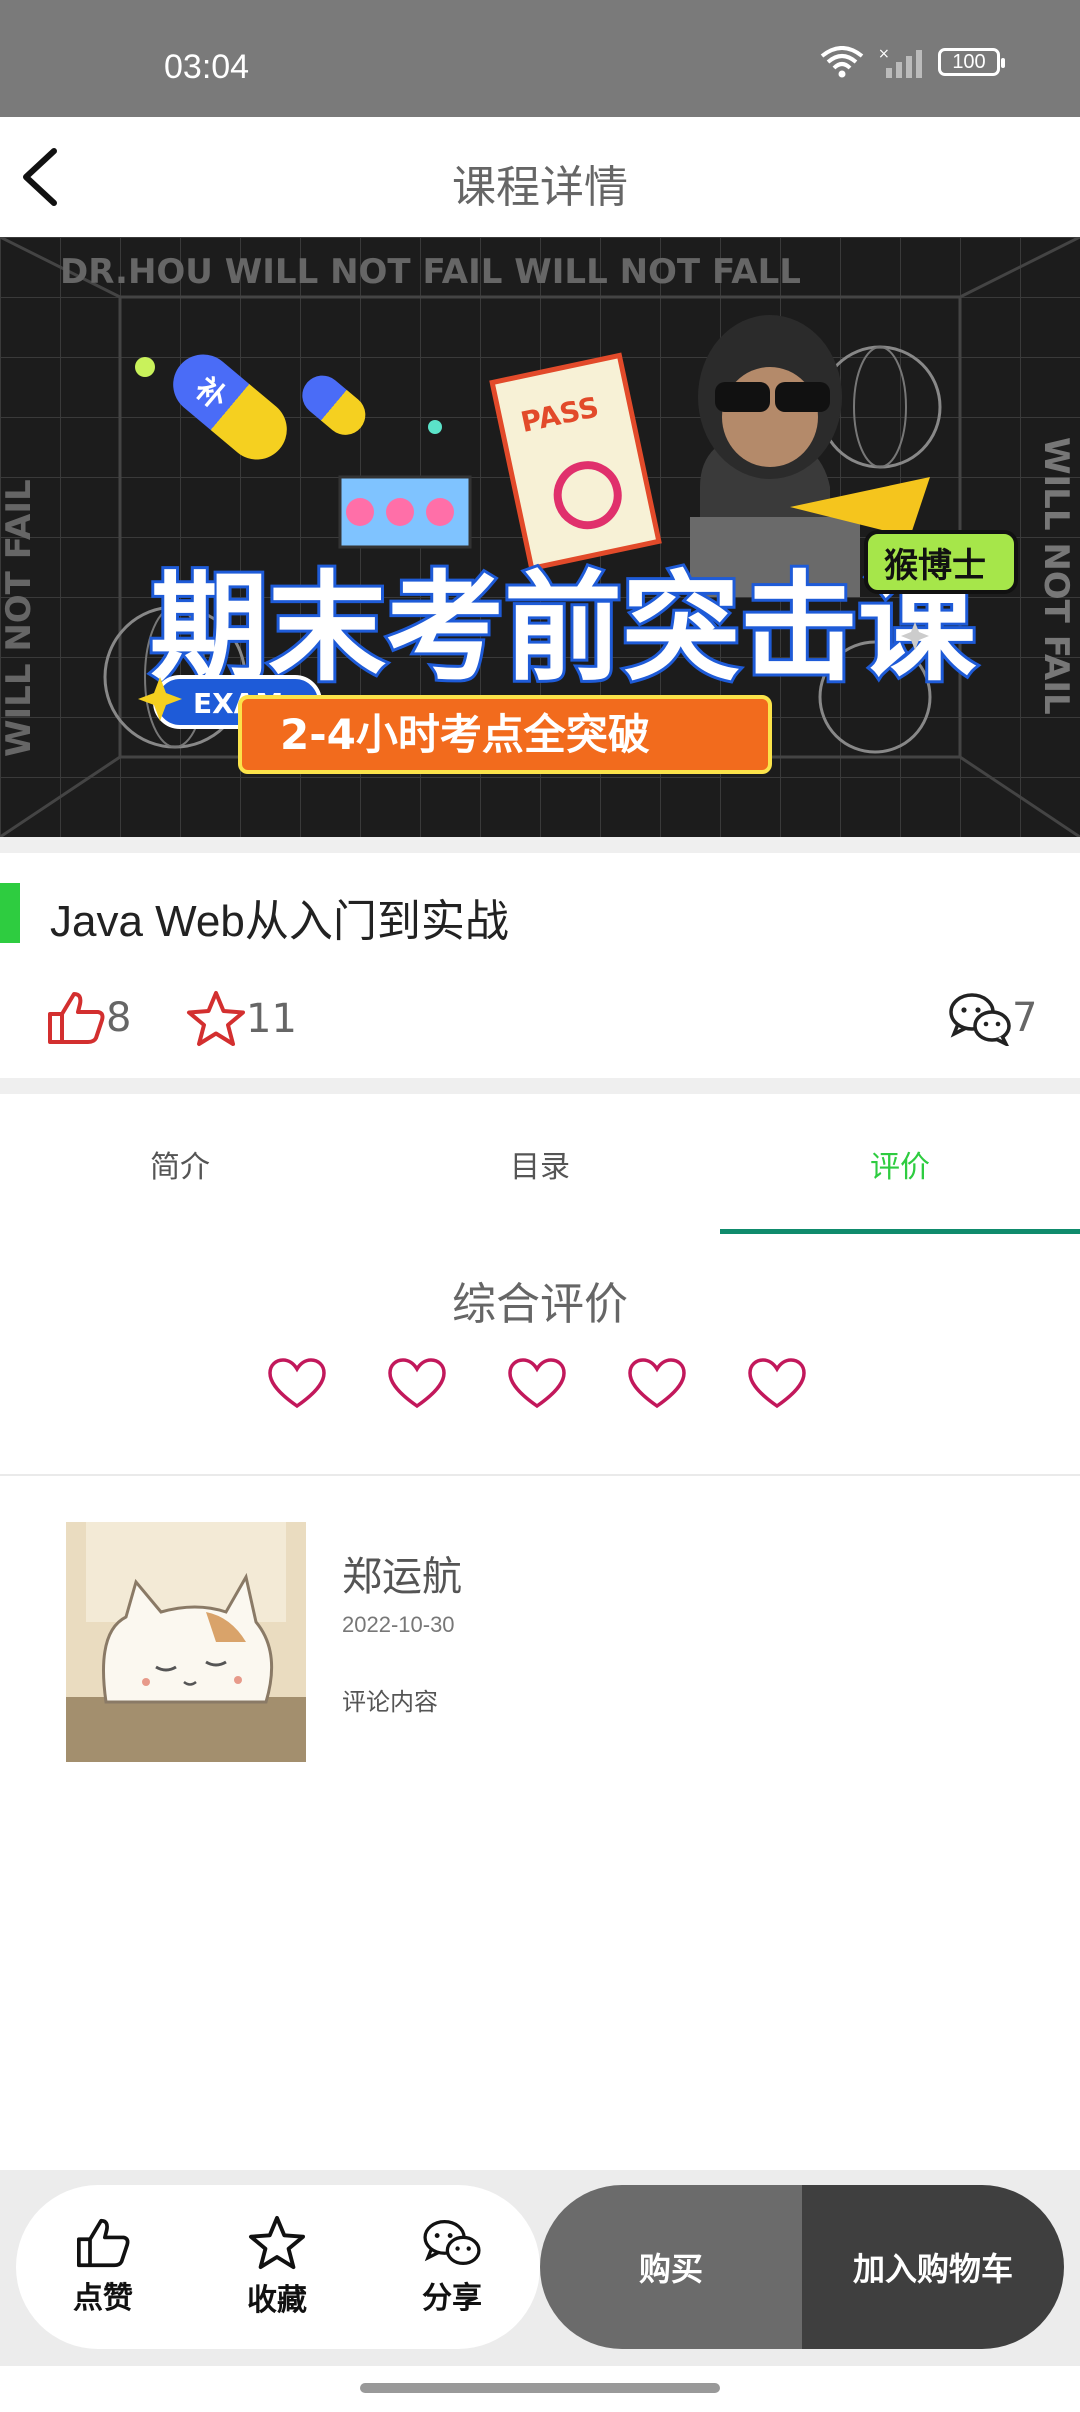 The width and height of the screenshot is (1080, 2412). Describe the element at coordinates (279, 921) in the screenshot. I see `course-title: Java Web从入门到实战` at that location.